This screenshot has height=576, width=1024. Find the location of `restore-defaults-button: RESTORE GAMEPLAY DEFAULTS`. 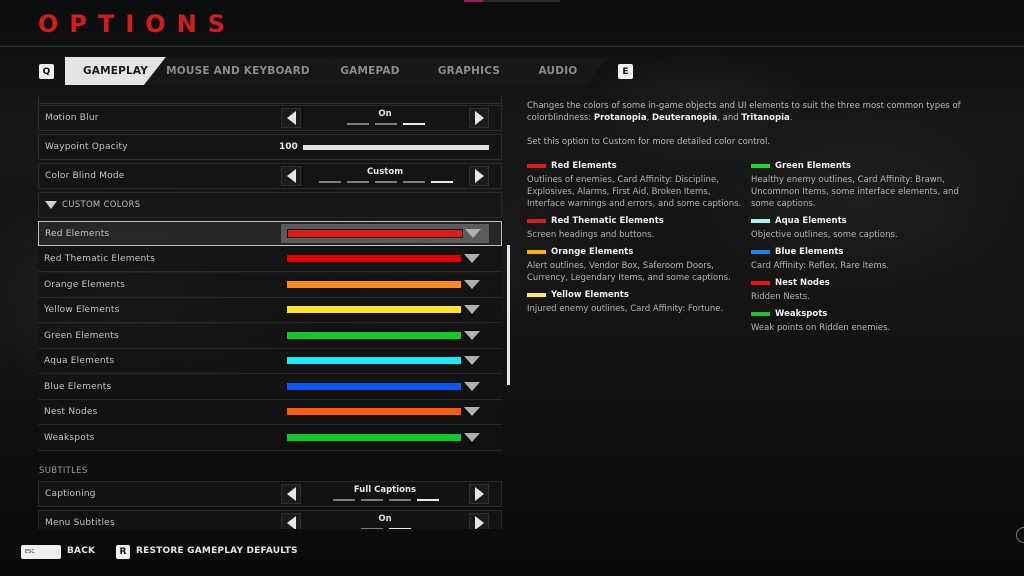

restore-defaults-button: RESTORE GAMEPLAY DEFAULTS is located at coordinates (217, 551).